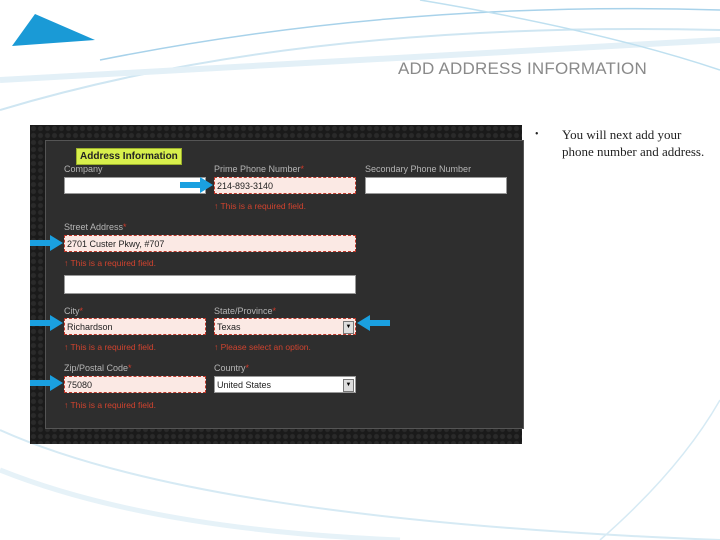 The height and width of the screenshot is (540, 720). Describe the element at coordinates (285, 384) in the screenshot. I see `country-select: United States ▼` at that location.